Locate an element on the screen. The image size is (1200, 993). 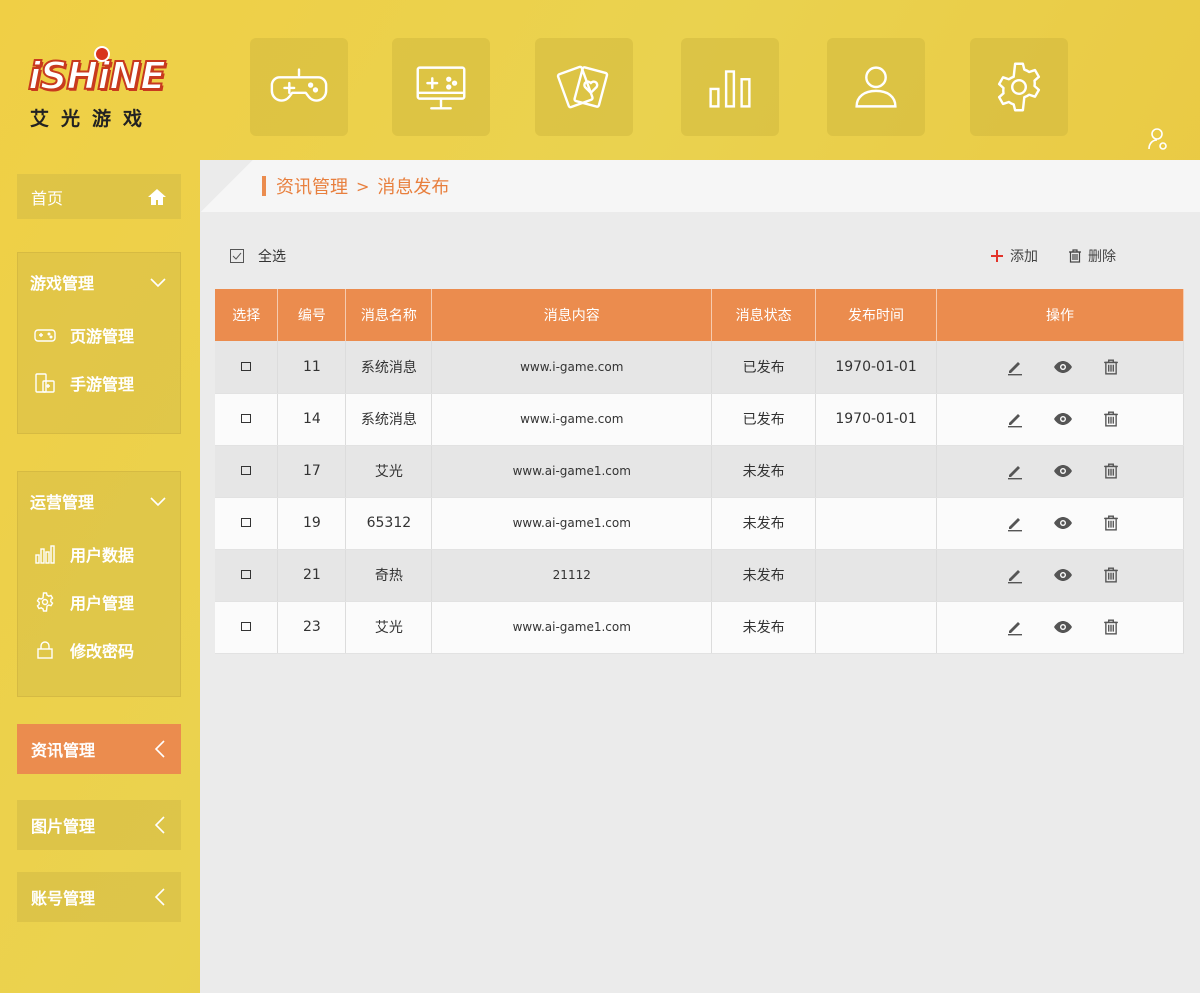
breadcrumb: 资讯管理 > 消息发布 is located at coordinates (727, 186).